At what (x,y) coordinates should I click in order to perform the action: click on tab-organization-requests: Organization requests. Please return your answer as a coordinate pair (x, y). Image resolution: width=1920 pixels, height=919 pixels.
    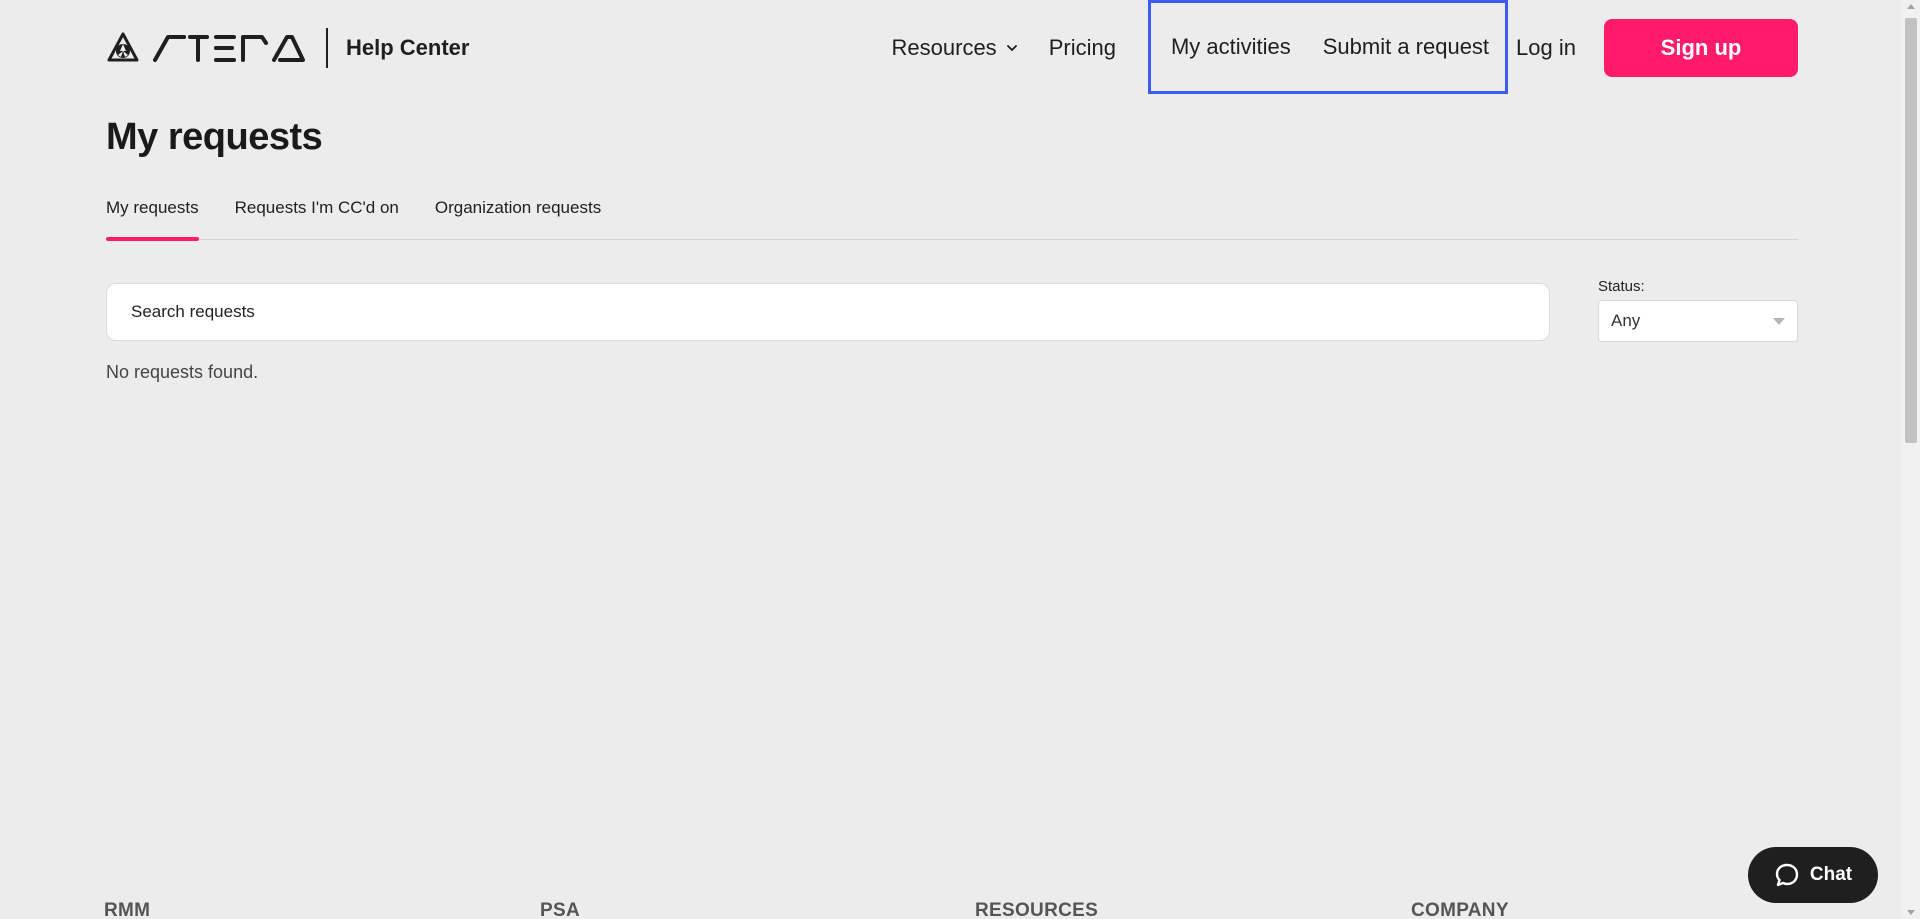
    Looking at the image, I should click on (518, 215).